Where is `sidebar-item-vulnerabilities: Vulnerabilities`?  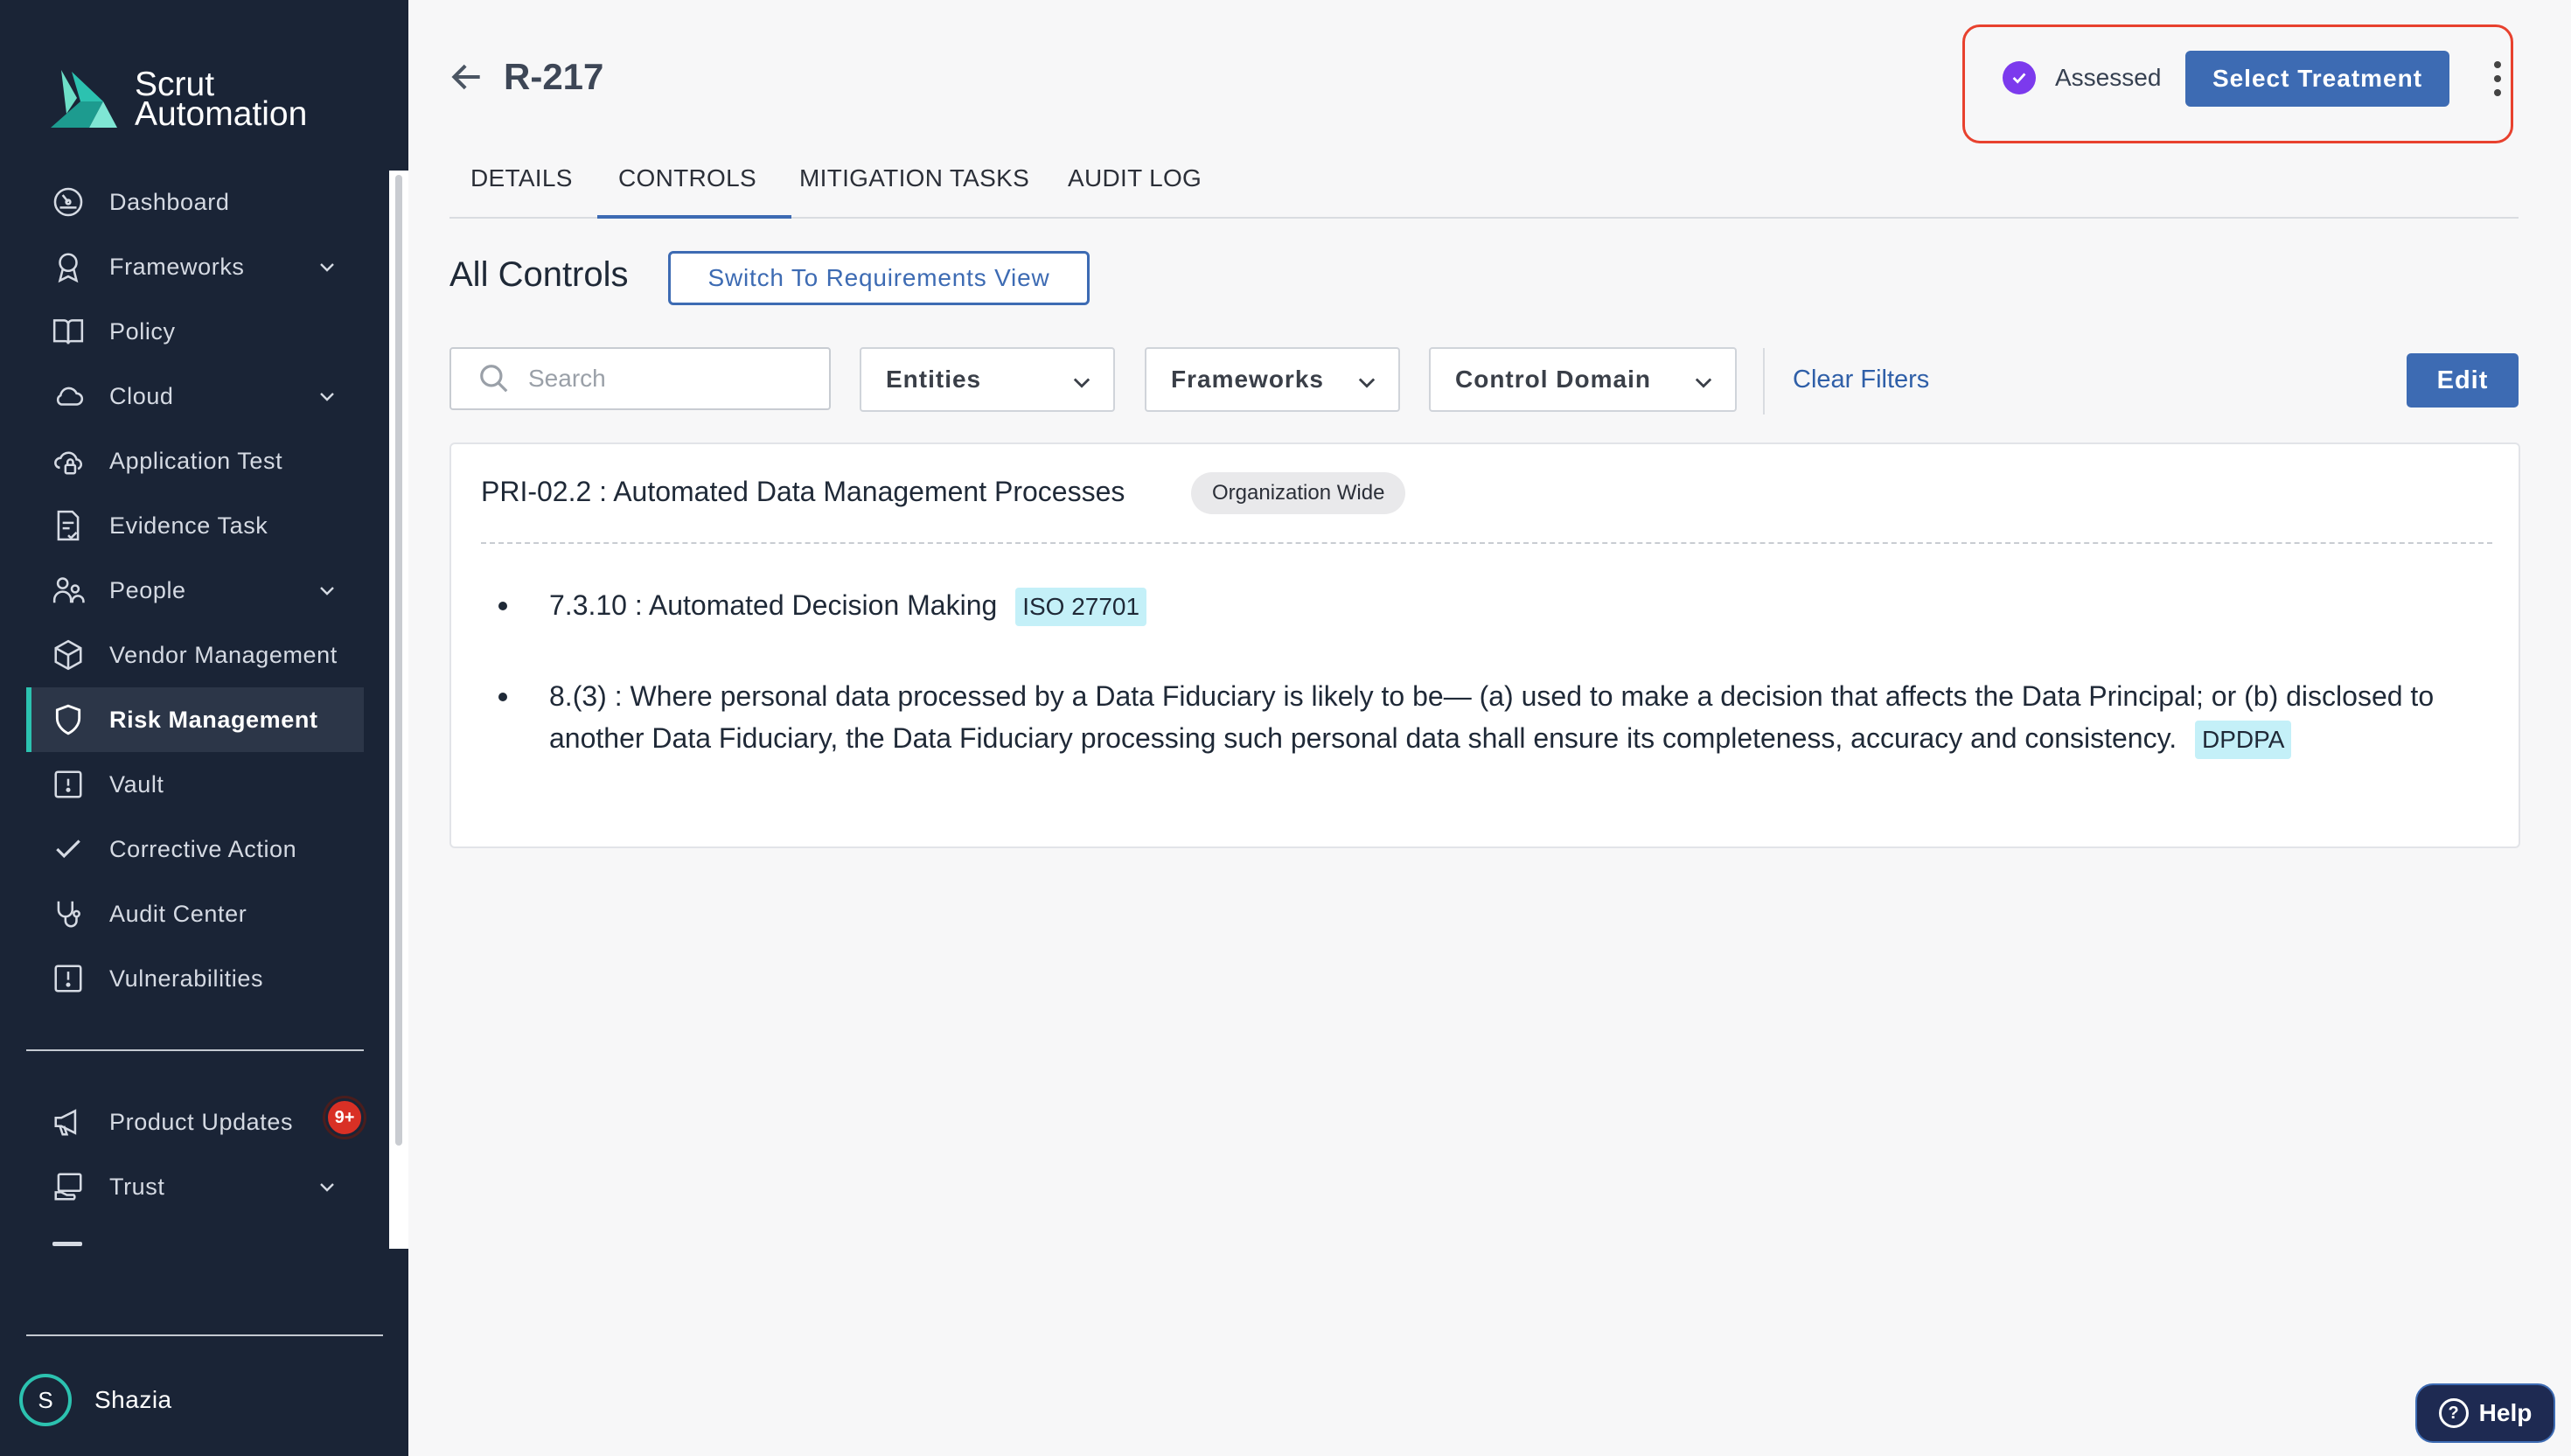 sidebar-item-vulnerabilities: Vulnerabilities is located at coordinates (195, 978).